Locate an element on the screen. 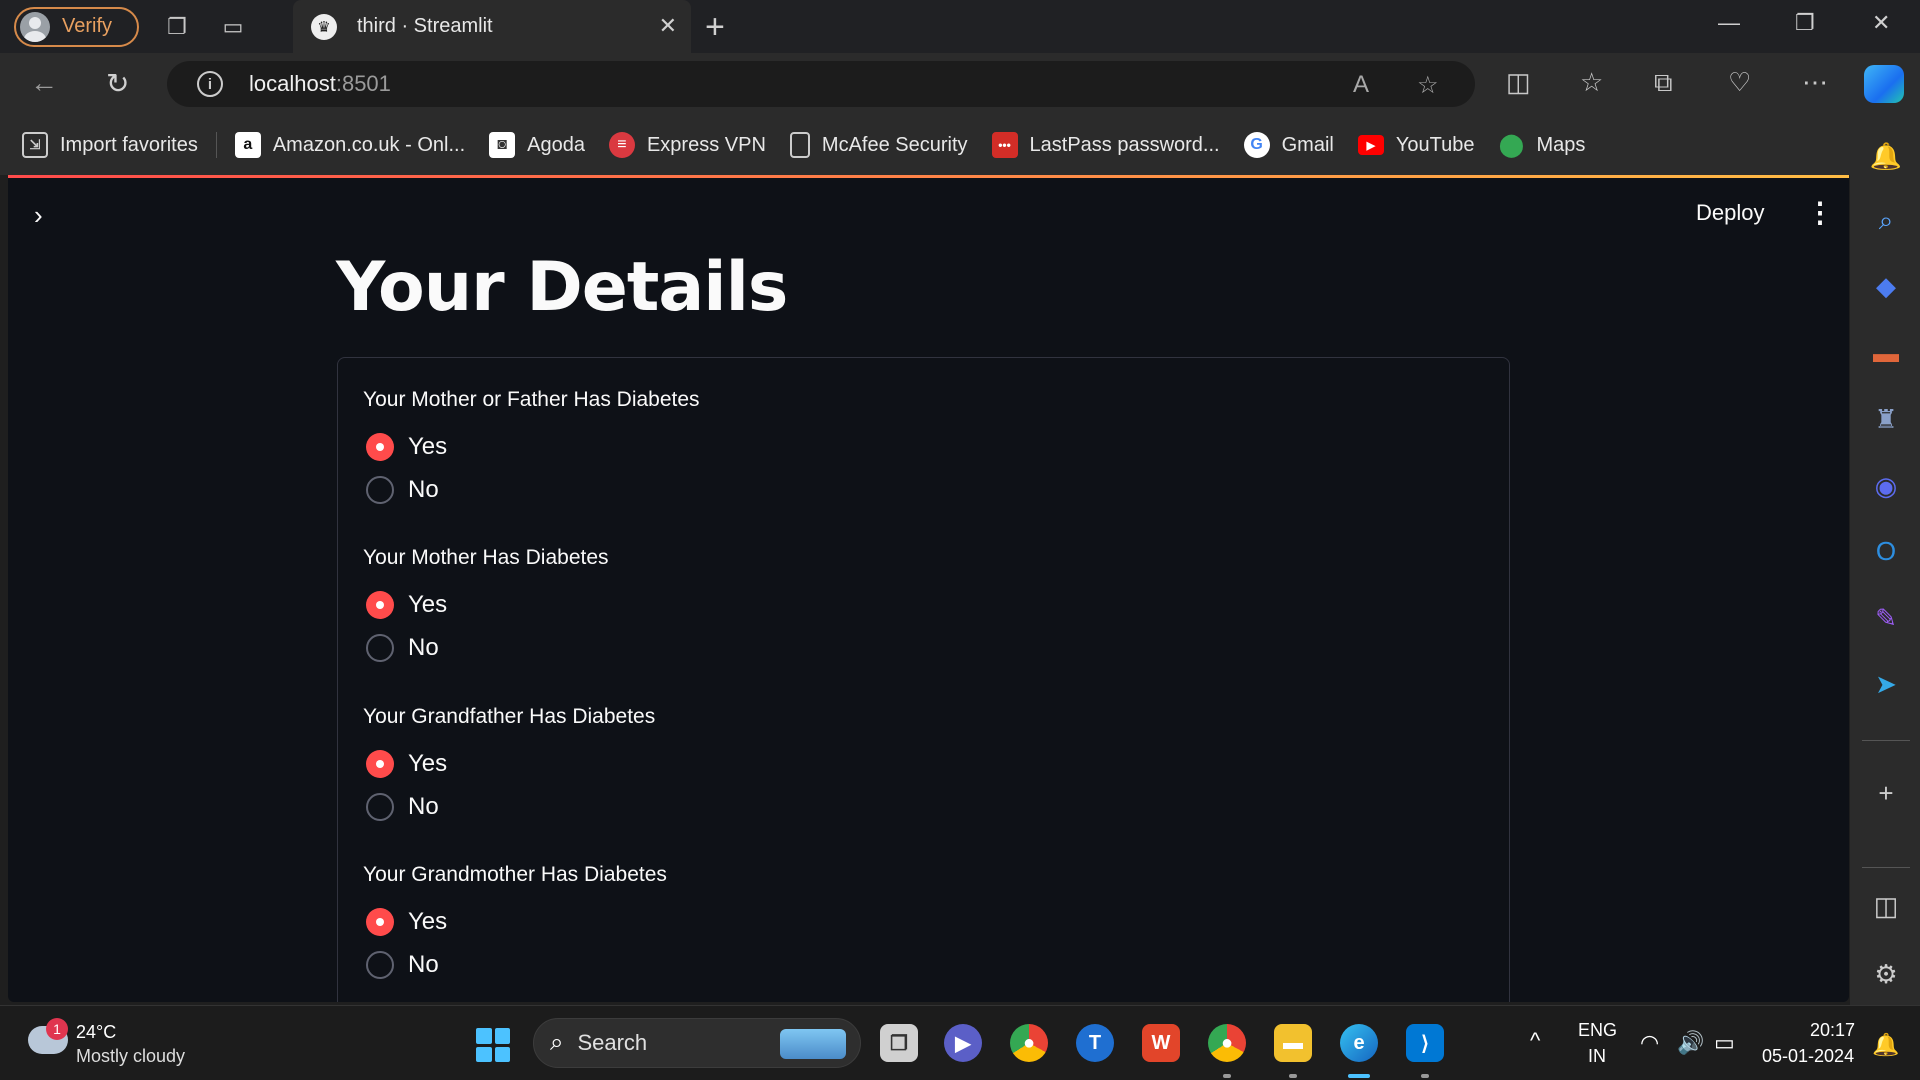 Image resolution: width=1920 pixels, height=1080 pixels. read-aloud-icon: A is located at coordinates (1361, 85).